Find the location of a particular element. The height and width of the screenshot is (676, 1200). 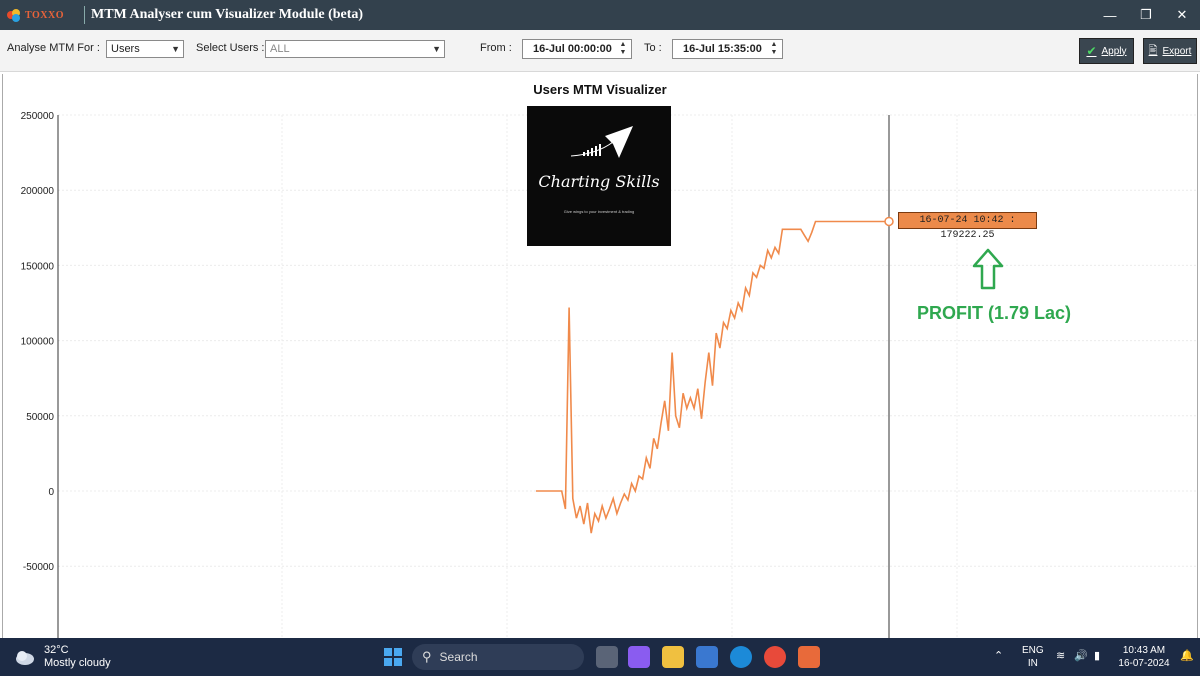

language-code: ENG is located at coordinates (1033, 650).